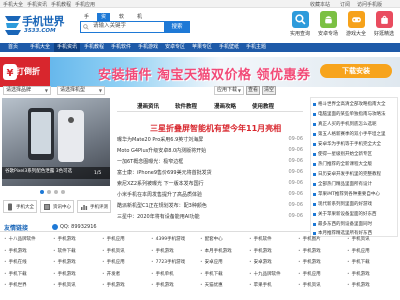 This screenshot has height=300, width=400. Describe the element at coordinates (57, 206) in the screenshot. I see `quick-link-news: 资讯中心` at that location.